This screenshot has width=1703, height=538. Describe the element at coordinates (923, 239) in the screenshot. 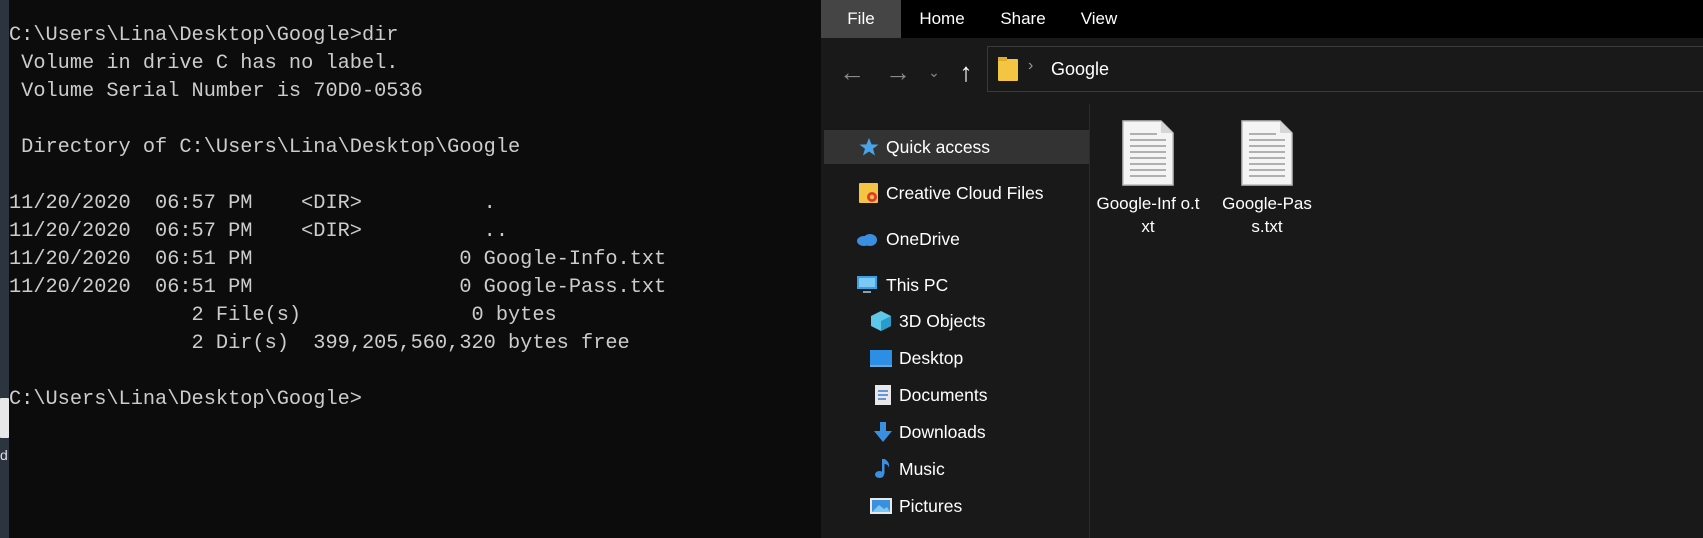

I see `nav-item-label: OneDrive` at that location.